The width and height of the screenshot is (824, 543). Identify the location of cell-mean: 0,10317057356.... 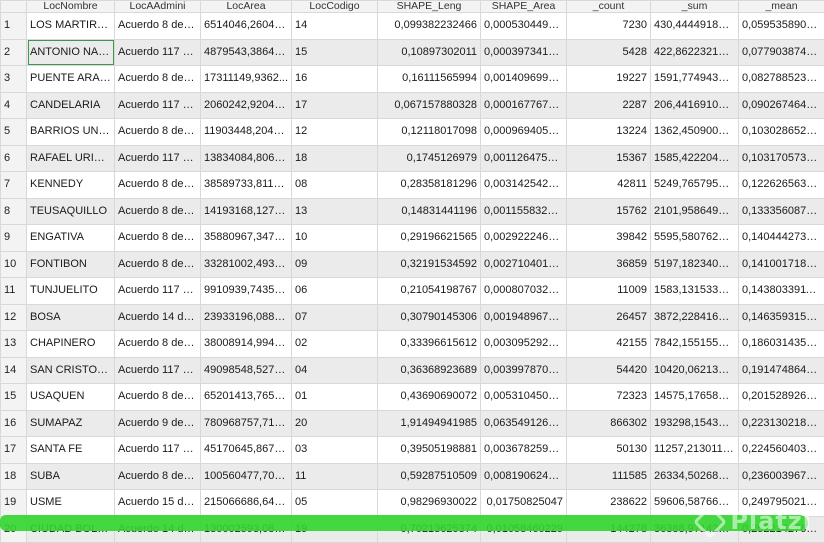
(781, 158).